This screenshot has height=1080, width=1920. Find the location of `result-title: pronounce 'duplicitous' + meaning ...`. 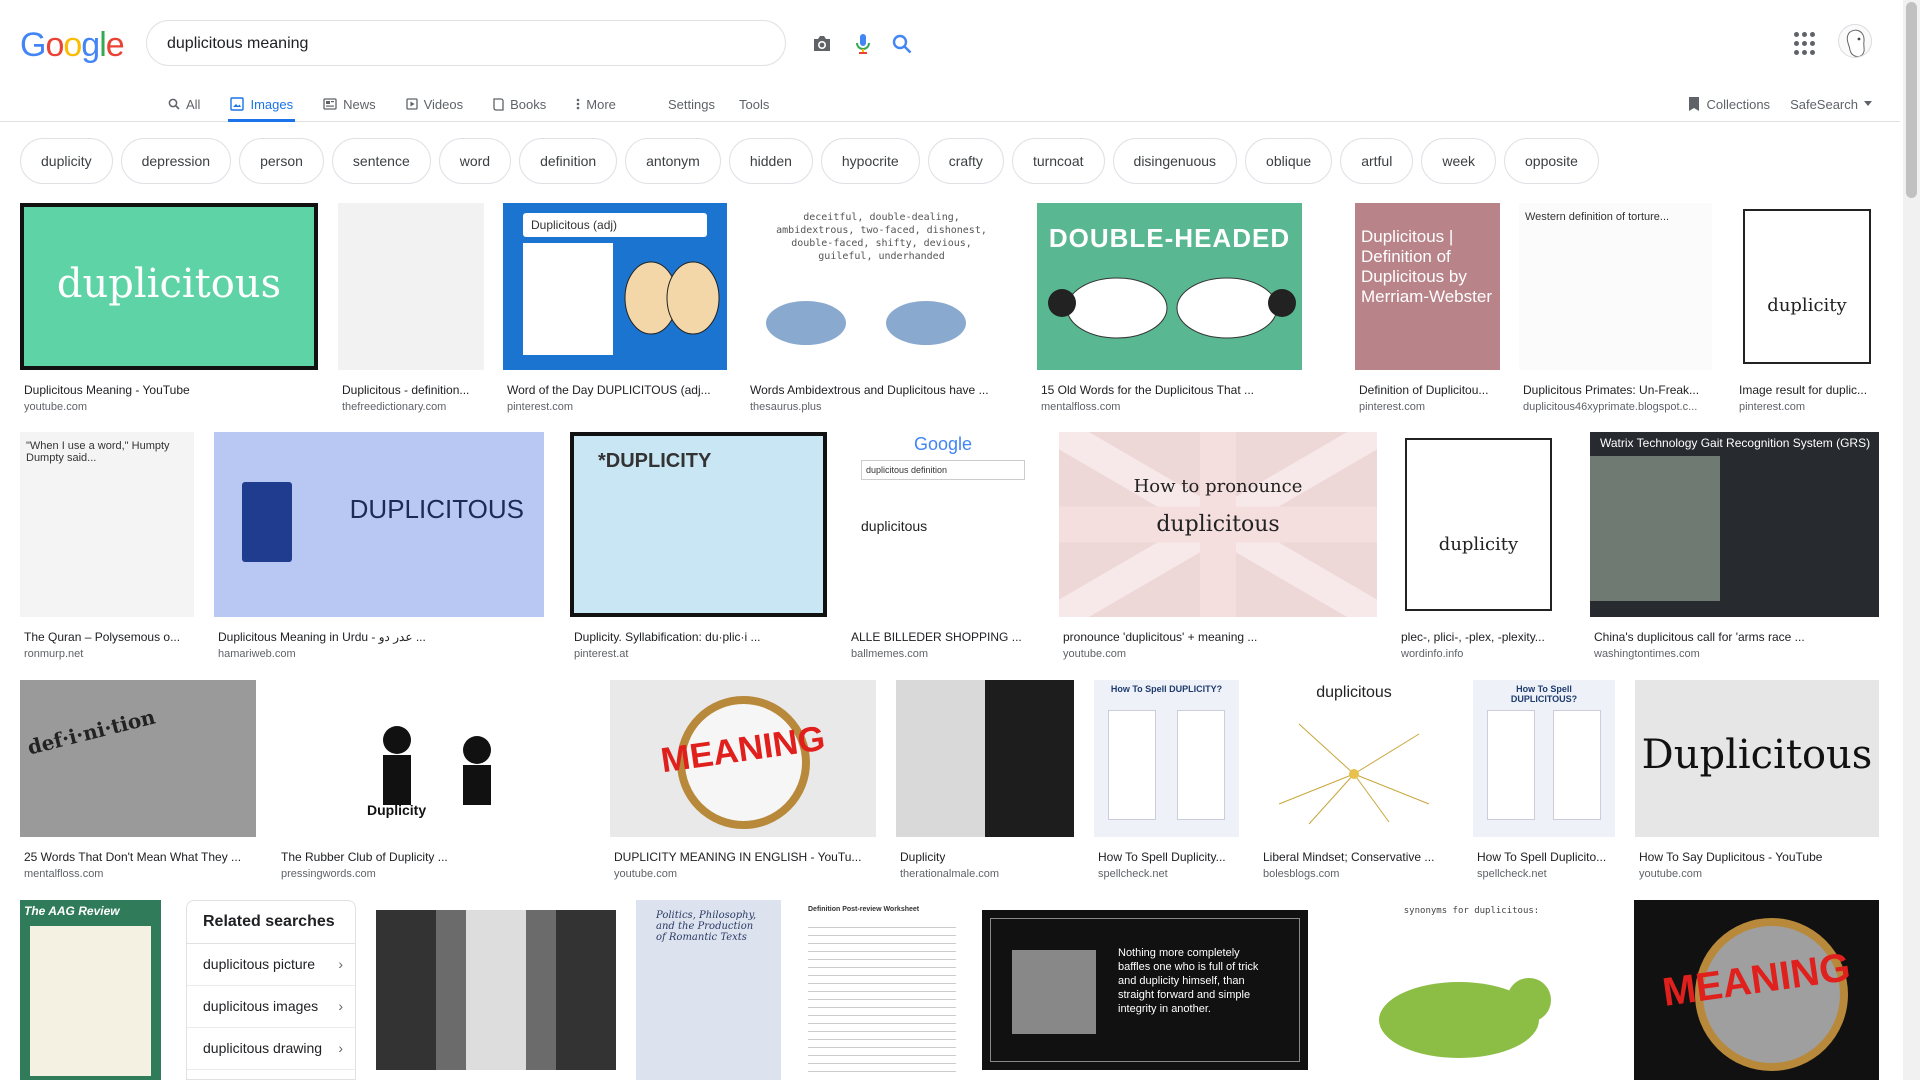

result-title: pronounce 'duplicitous' + meaning ... is located at coordinates (1219, 637).